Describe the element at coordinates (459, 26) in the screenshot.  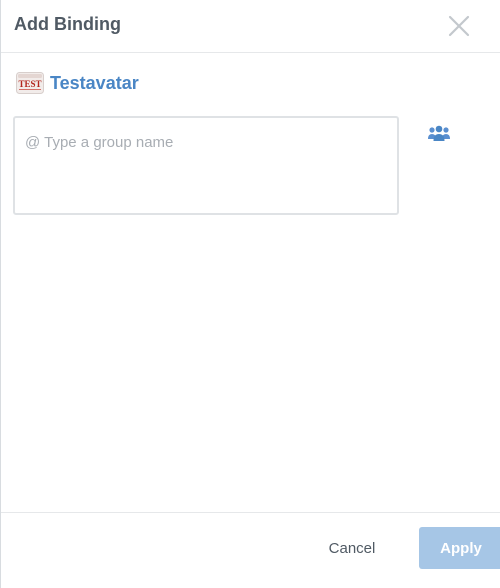
I see `close-icon` at that location.